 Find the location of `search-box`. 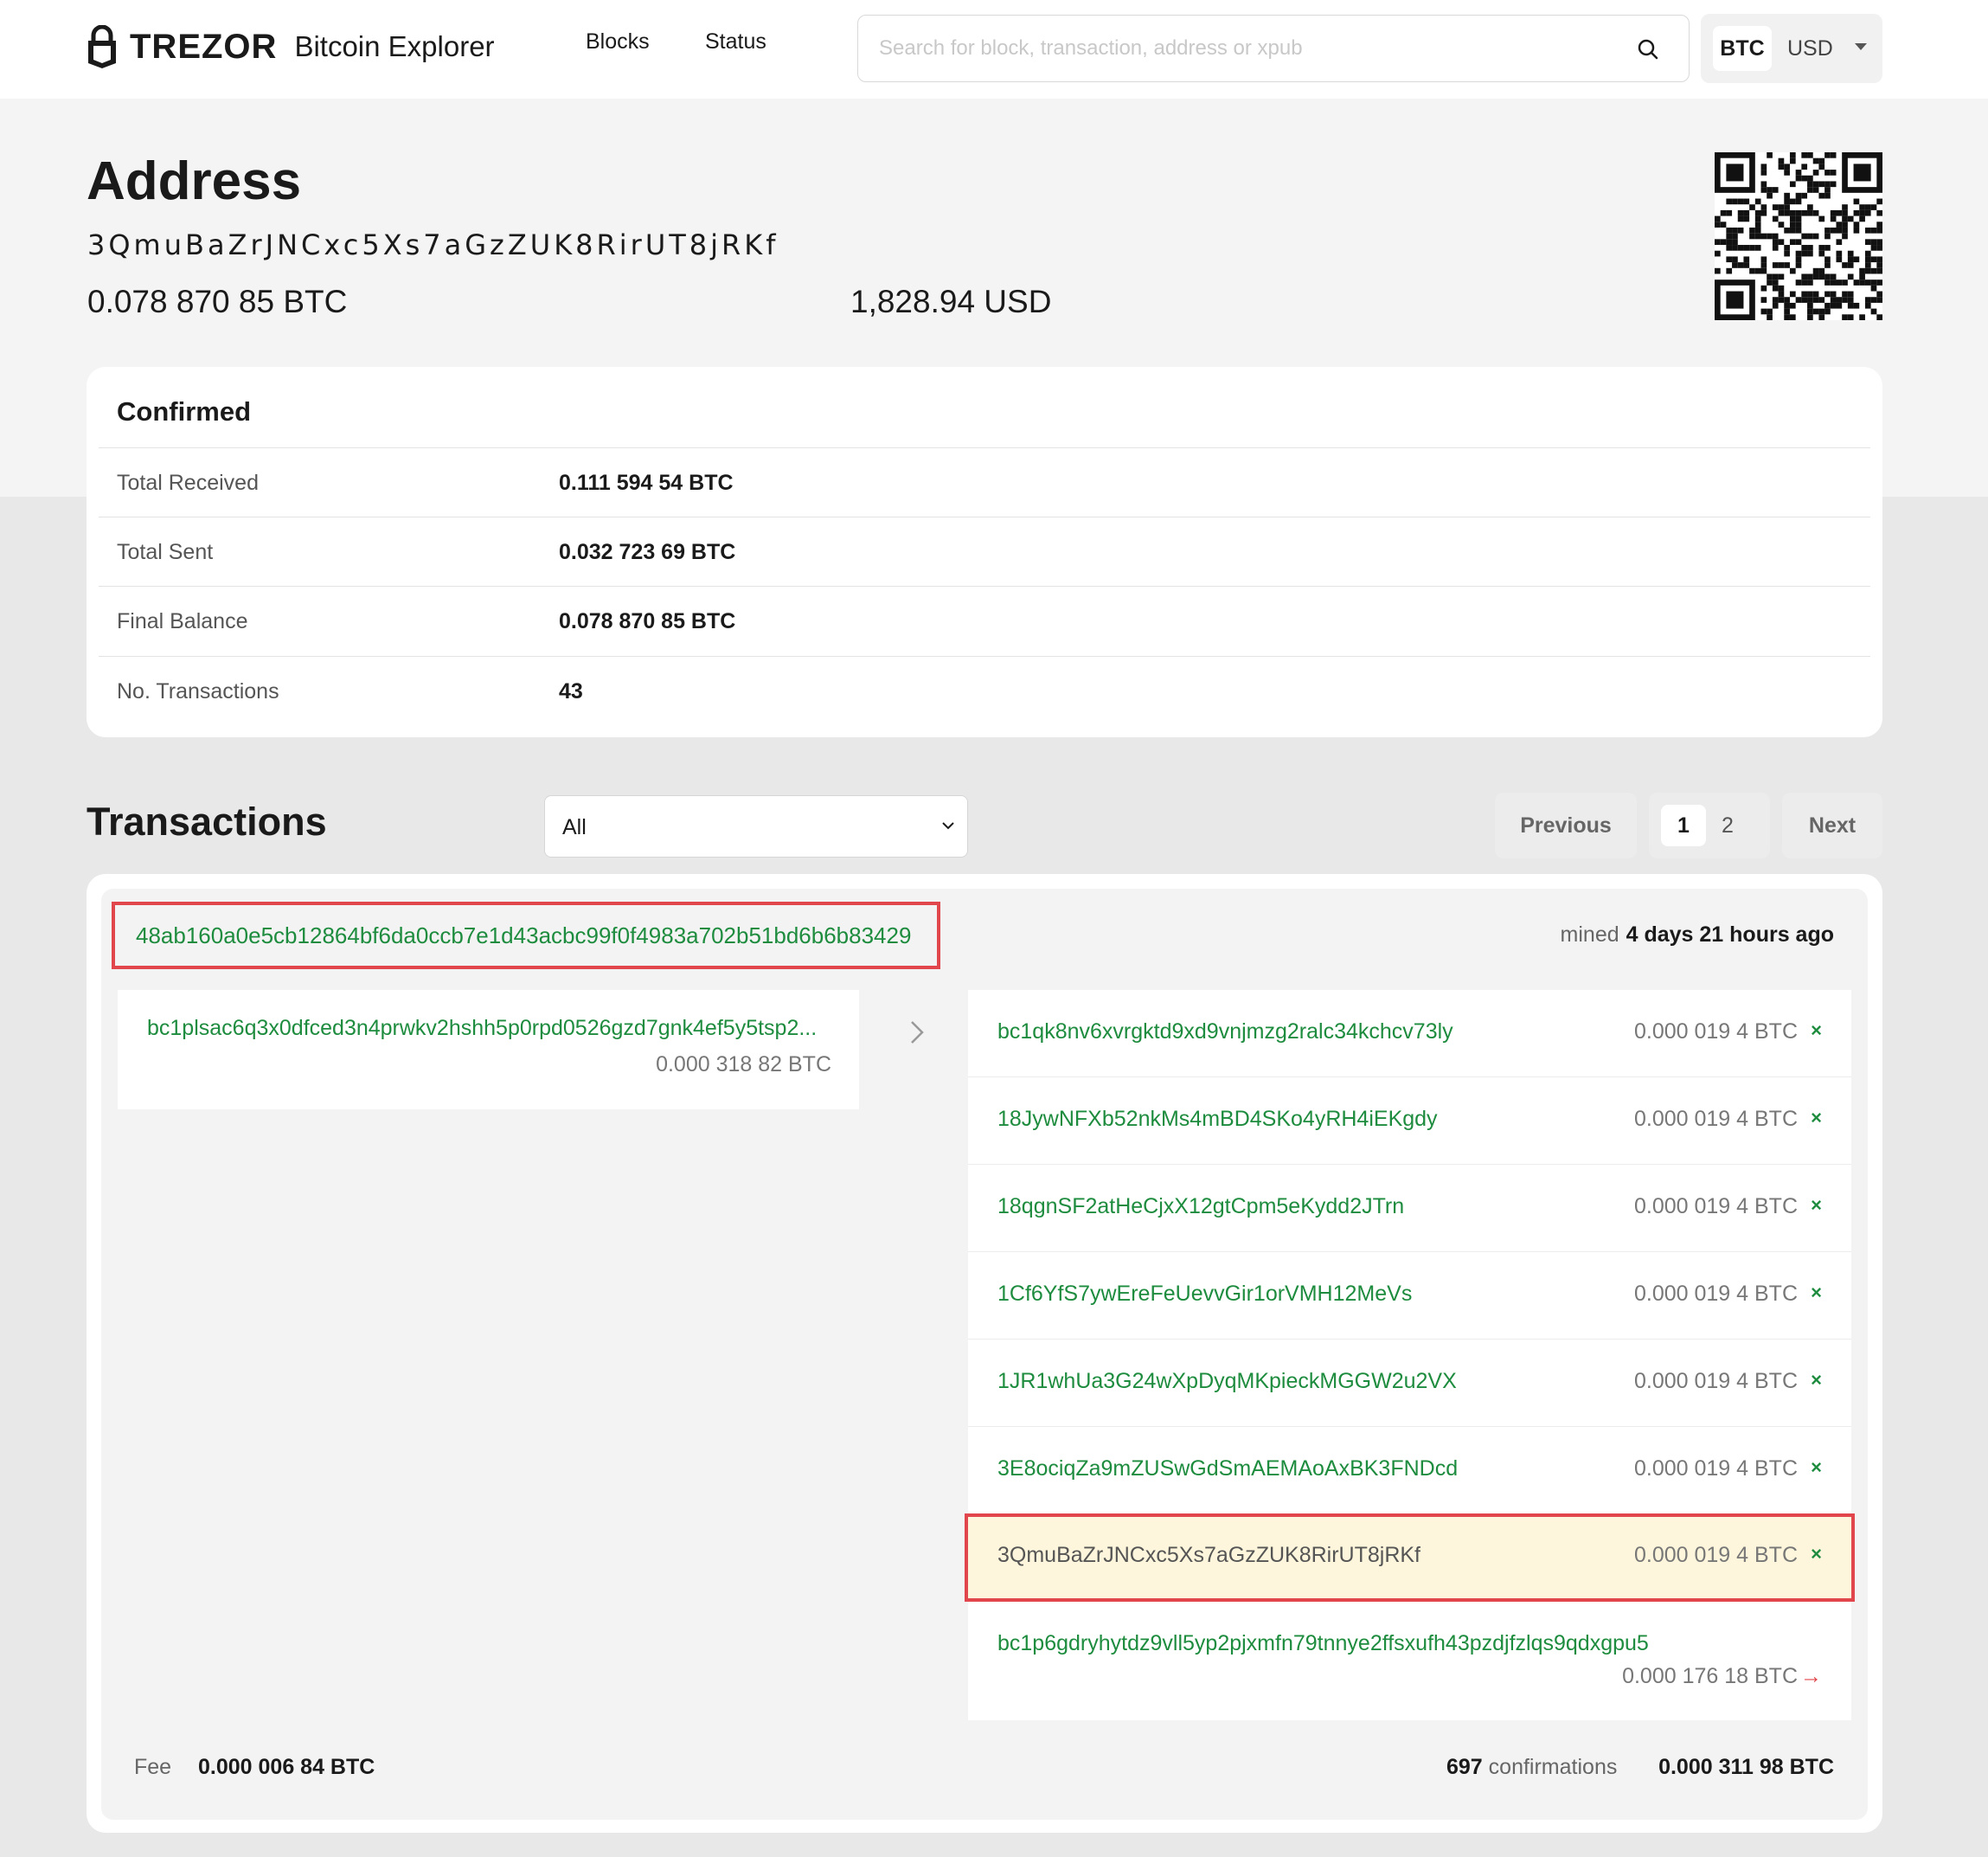

search-box is located at coordinates (1273, 49).